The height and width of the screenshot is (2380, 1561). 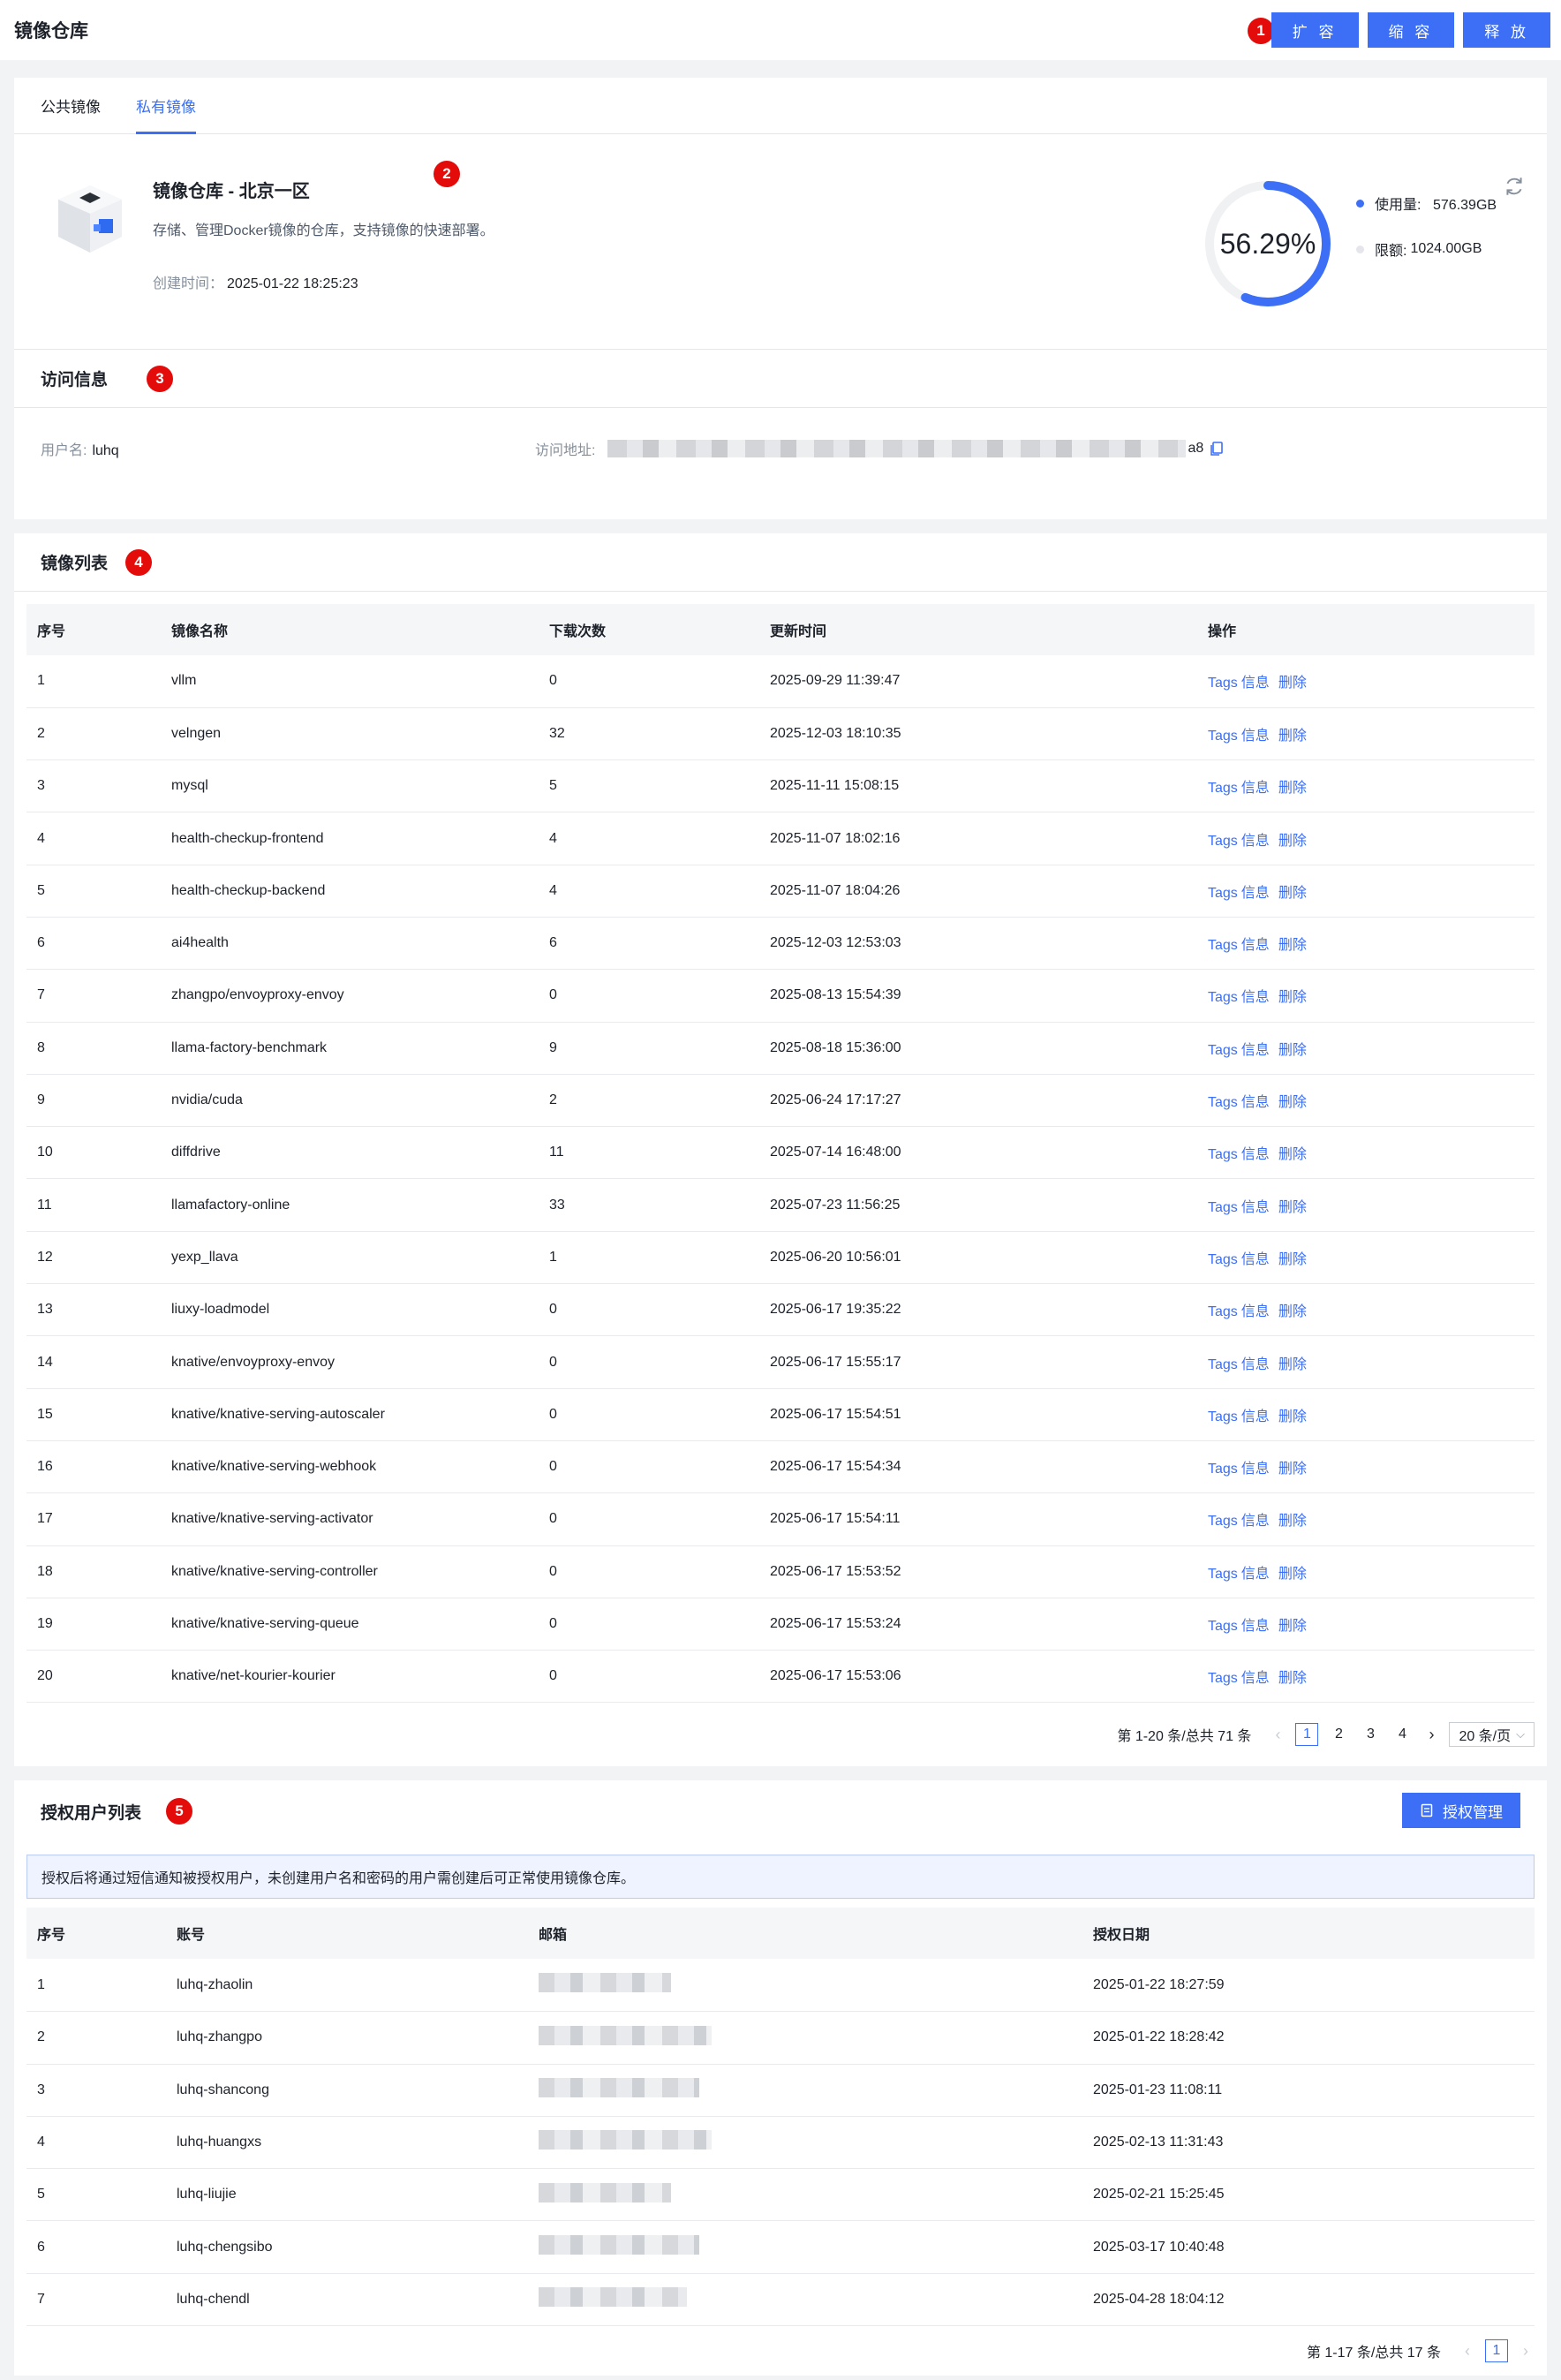 I want to click on auth-date: 2025-01-22 18:27:59, so click(x=1308, y=1986).